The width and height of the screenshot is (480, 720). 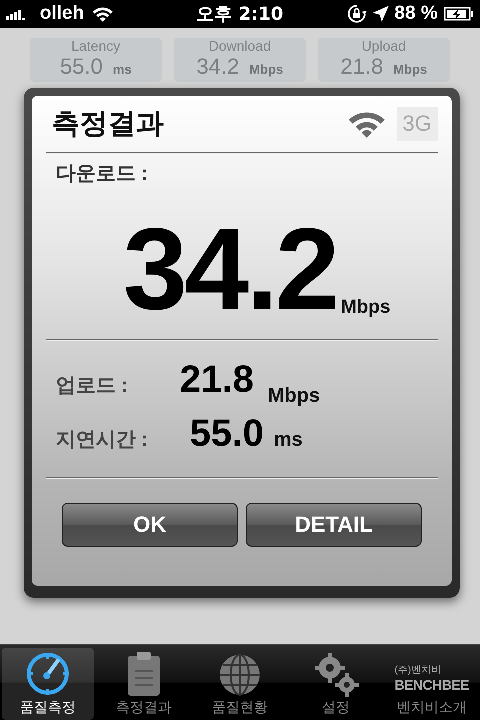 What do you see at coordinates (122, 69) in the screenshot?
I see `card-unit: ms` at bounding box center [122, 69].